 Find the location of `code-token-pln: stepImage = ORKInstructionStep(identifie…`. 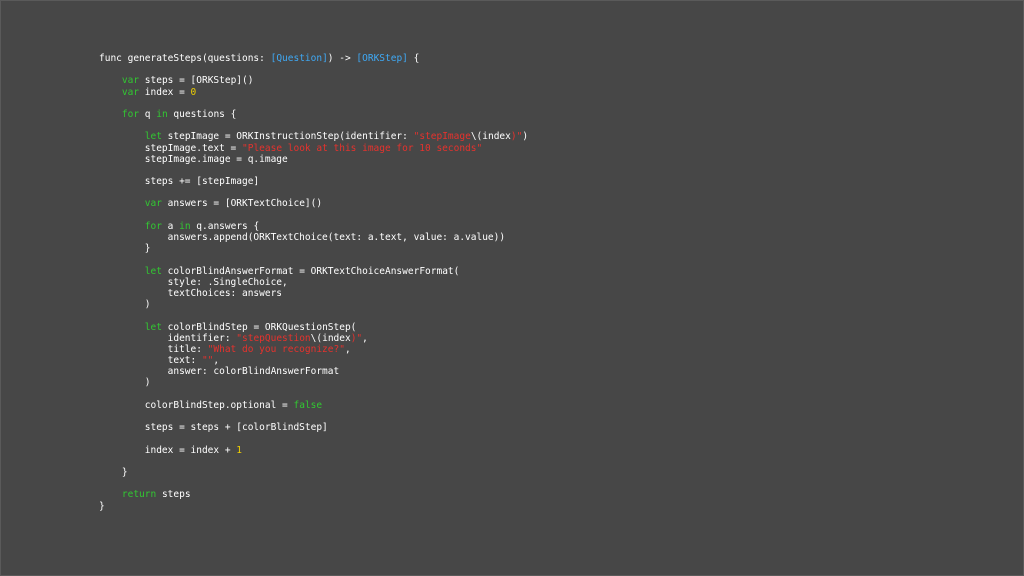

code-token-pln: stepImage = ORKInstructionStep(identifie… is located at coordinates (287, 137).